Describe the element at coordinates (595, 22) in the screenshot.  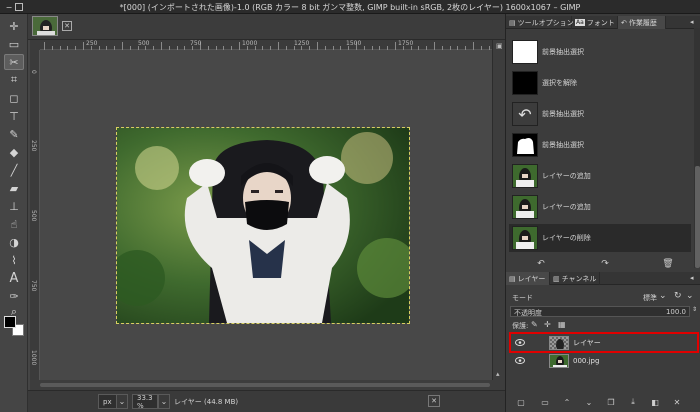
I see `tab-fonts: Aa フォント` at that location.